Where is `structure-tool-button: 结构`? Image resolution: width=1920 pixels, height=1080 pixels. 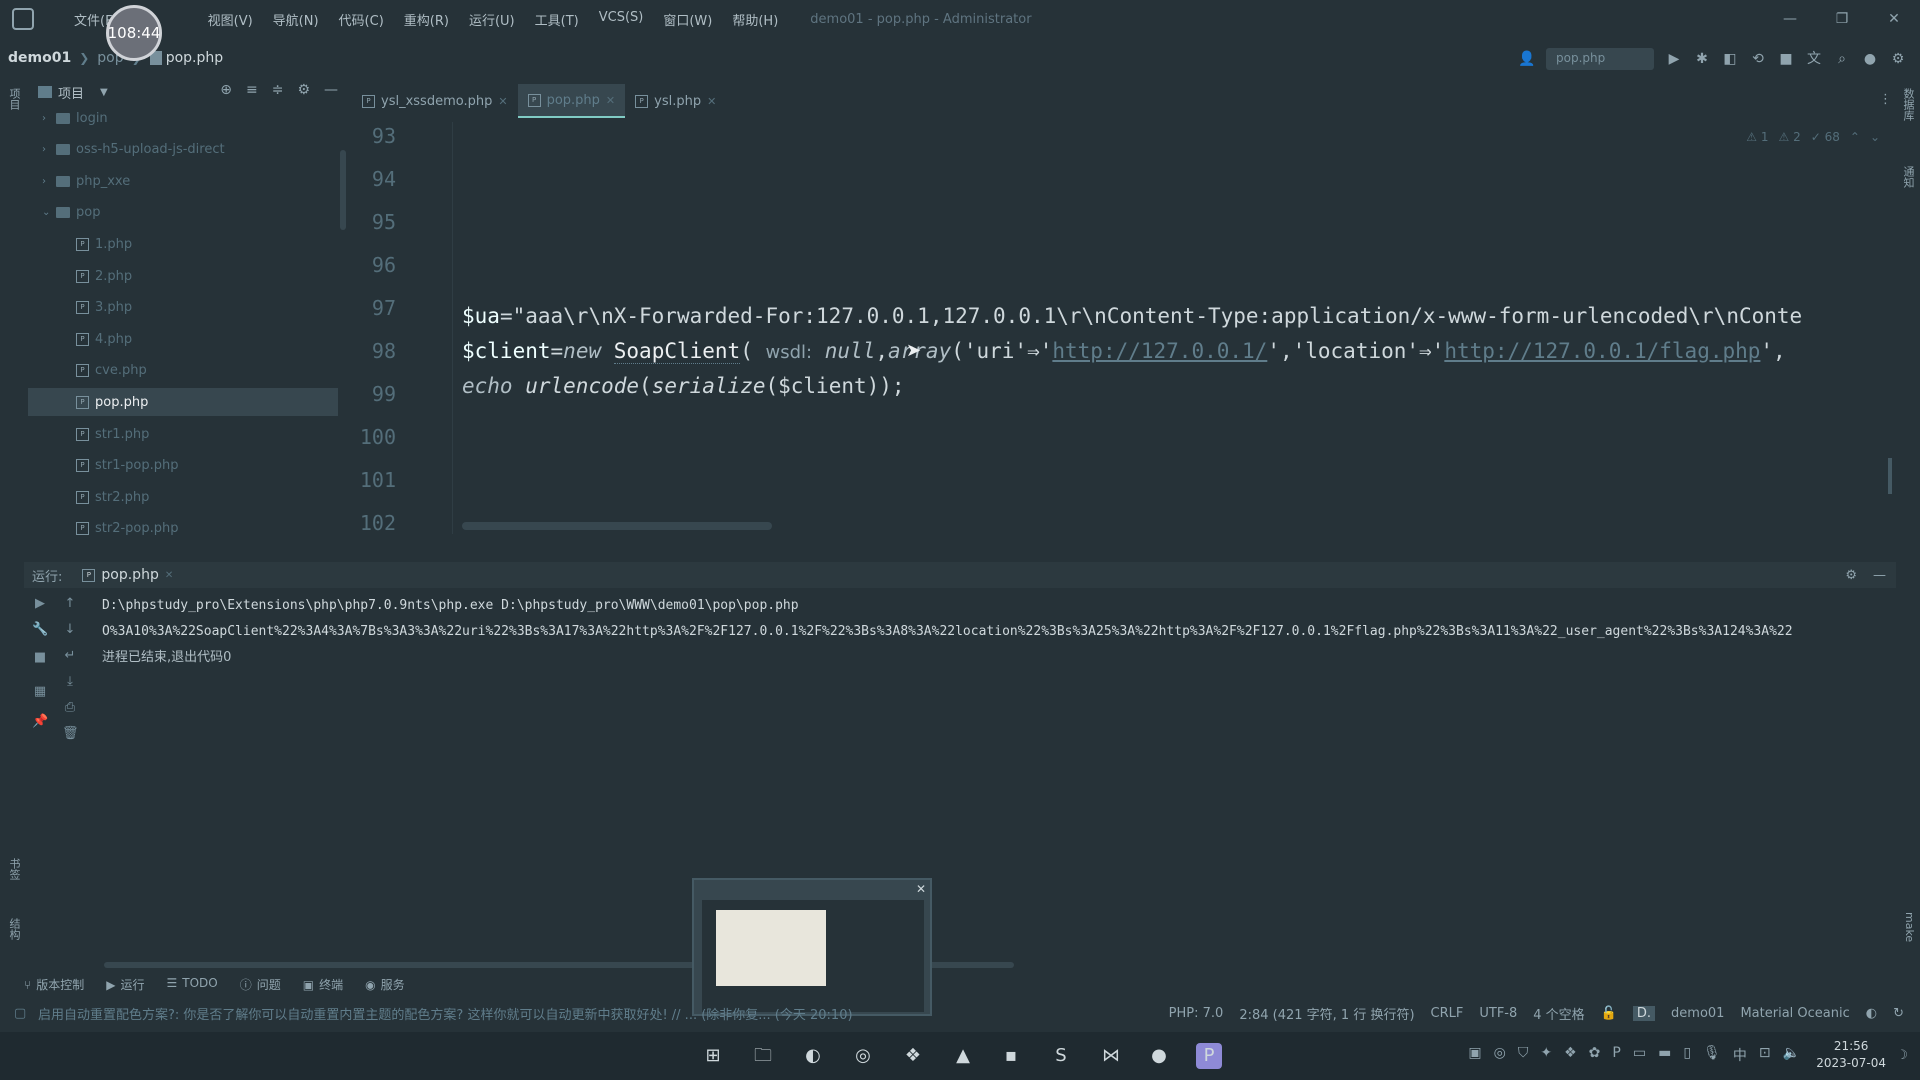
structure-tool-button: 结构 is located at coordinates (14, 929).